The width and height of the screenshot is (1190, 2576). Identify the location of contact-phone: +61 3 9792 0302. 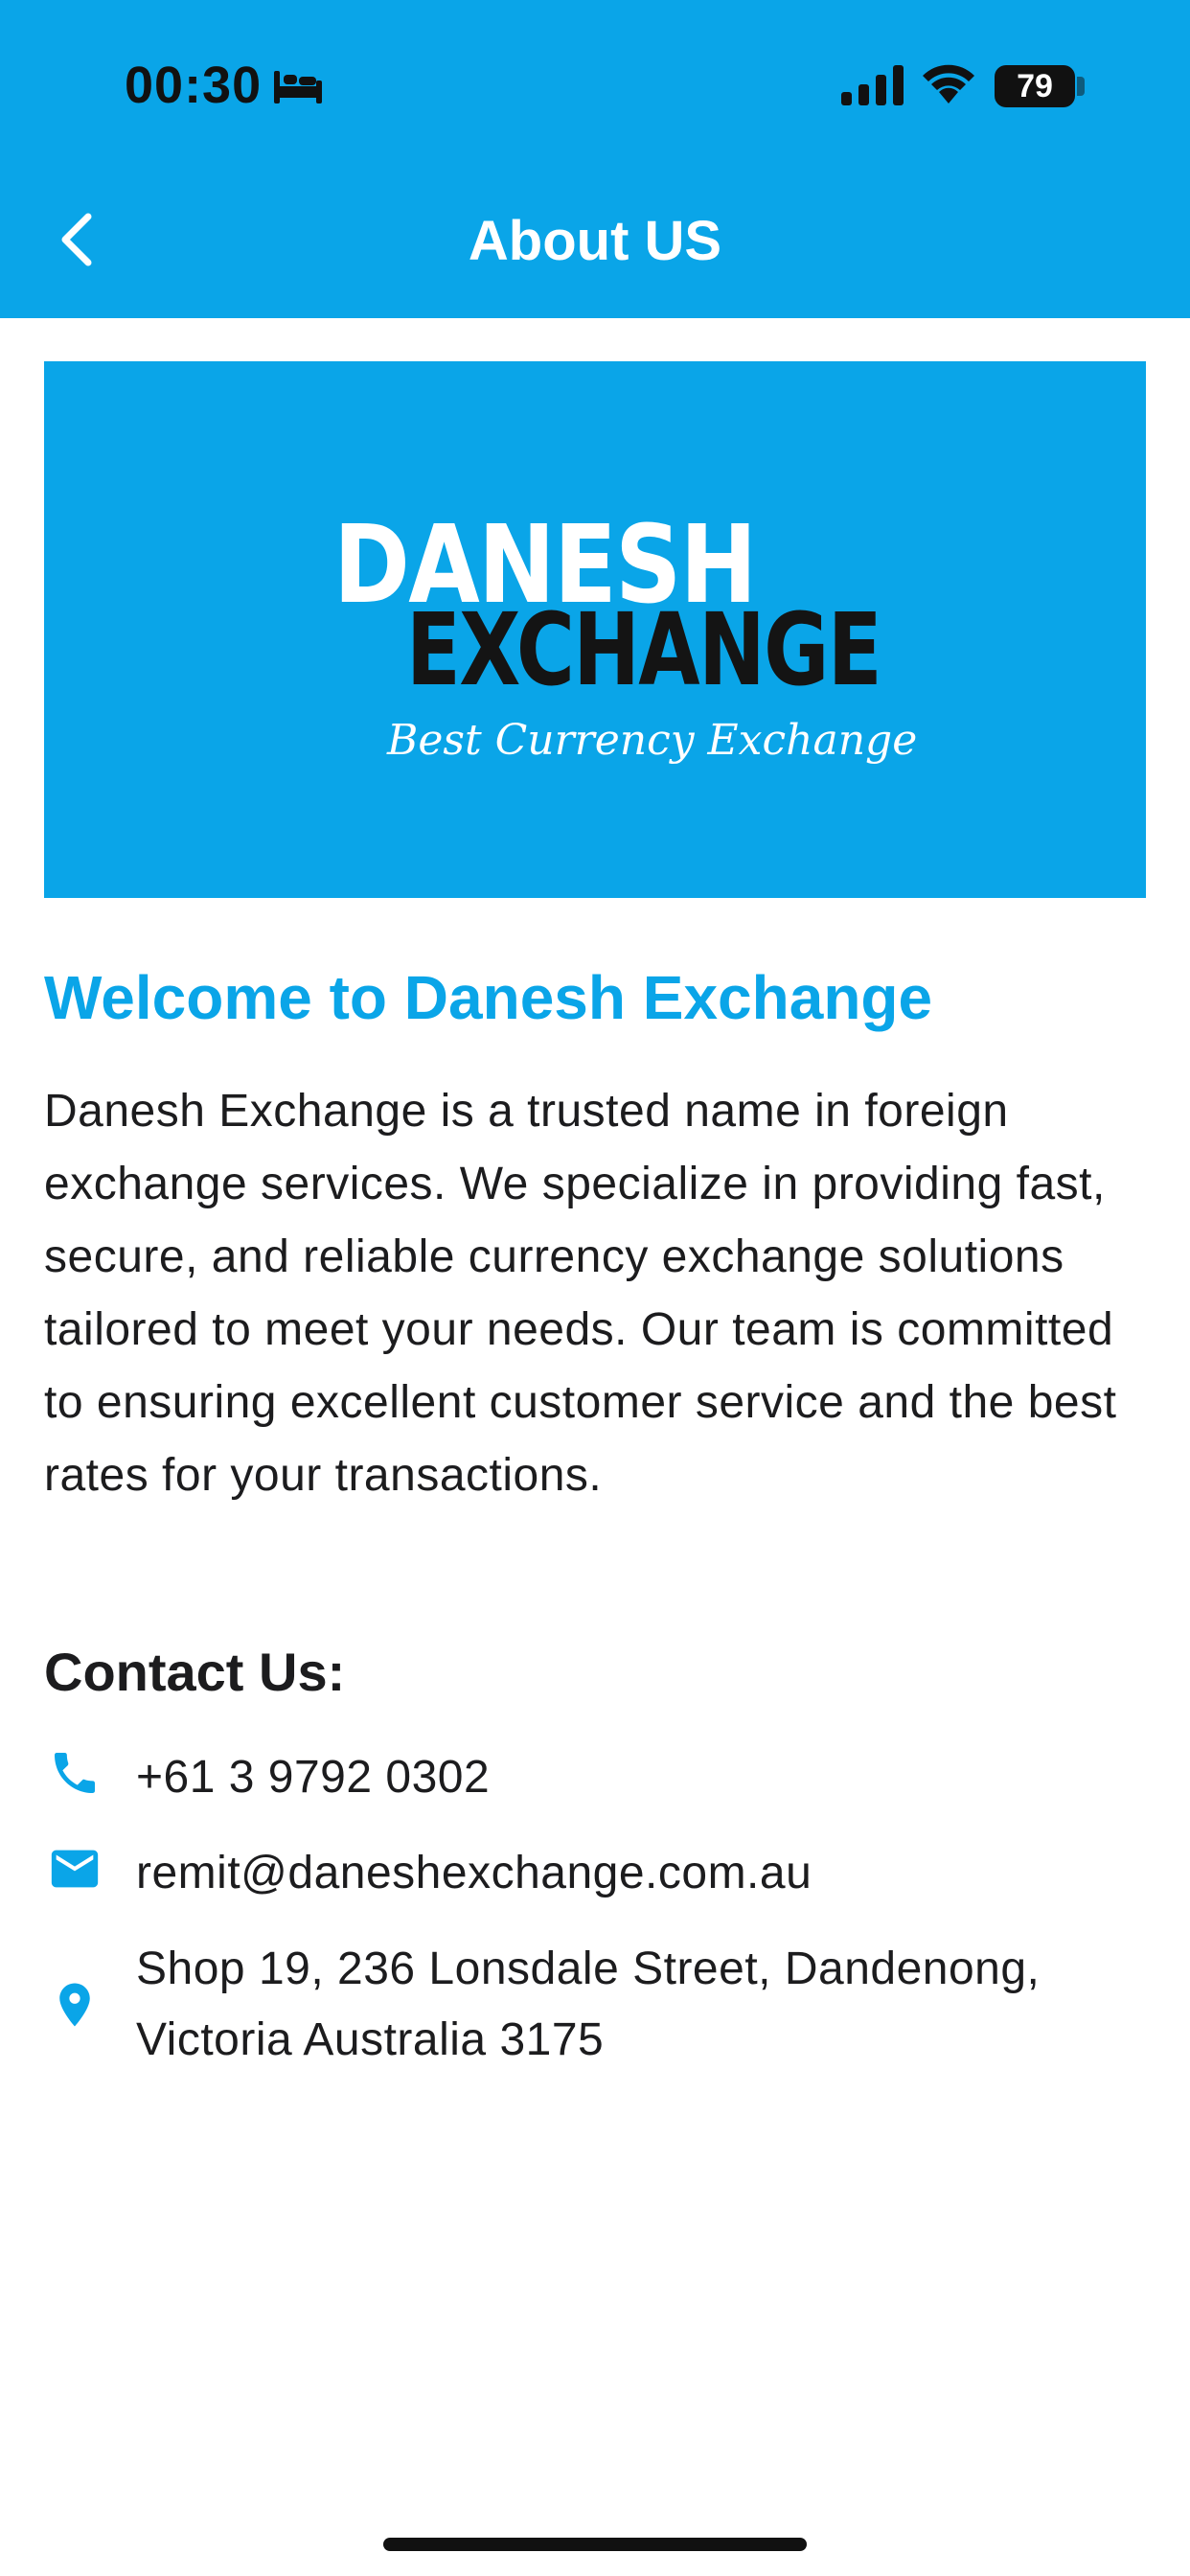
(313, 1777).